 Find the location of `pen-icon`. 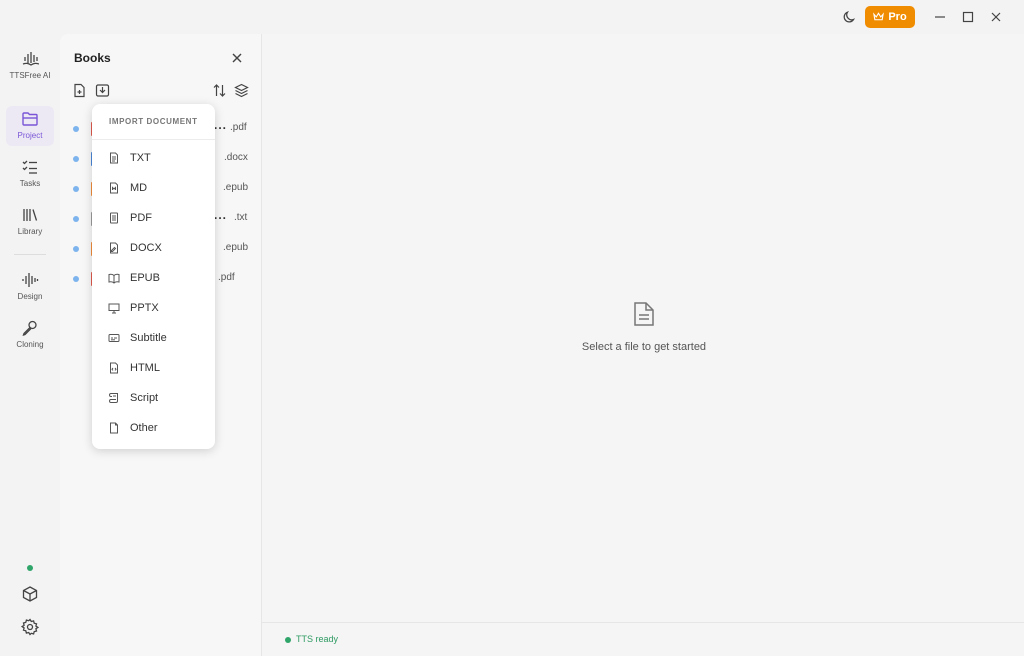

pen-icon is located at coordinates (29, 328).